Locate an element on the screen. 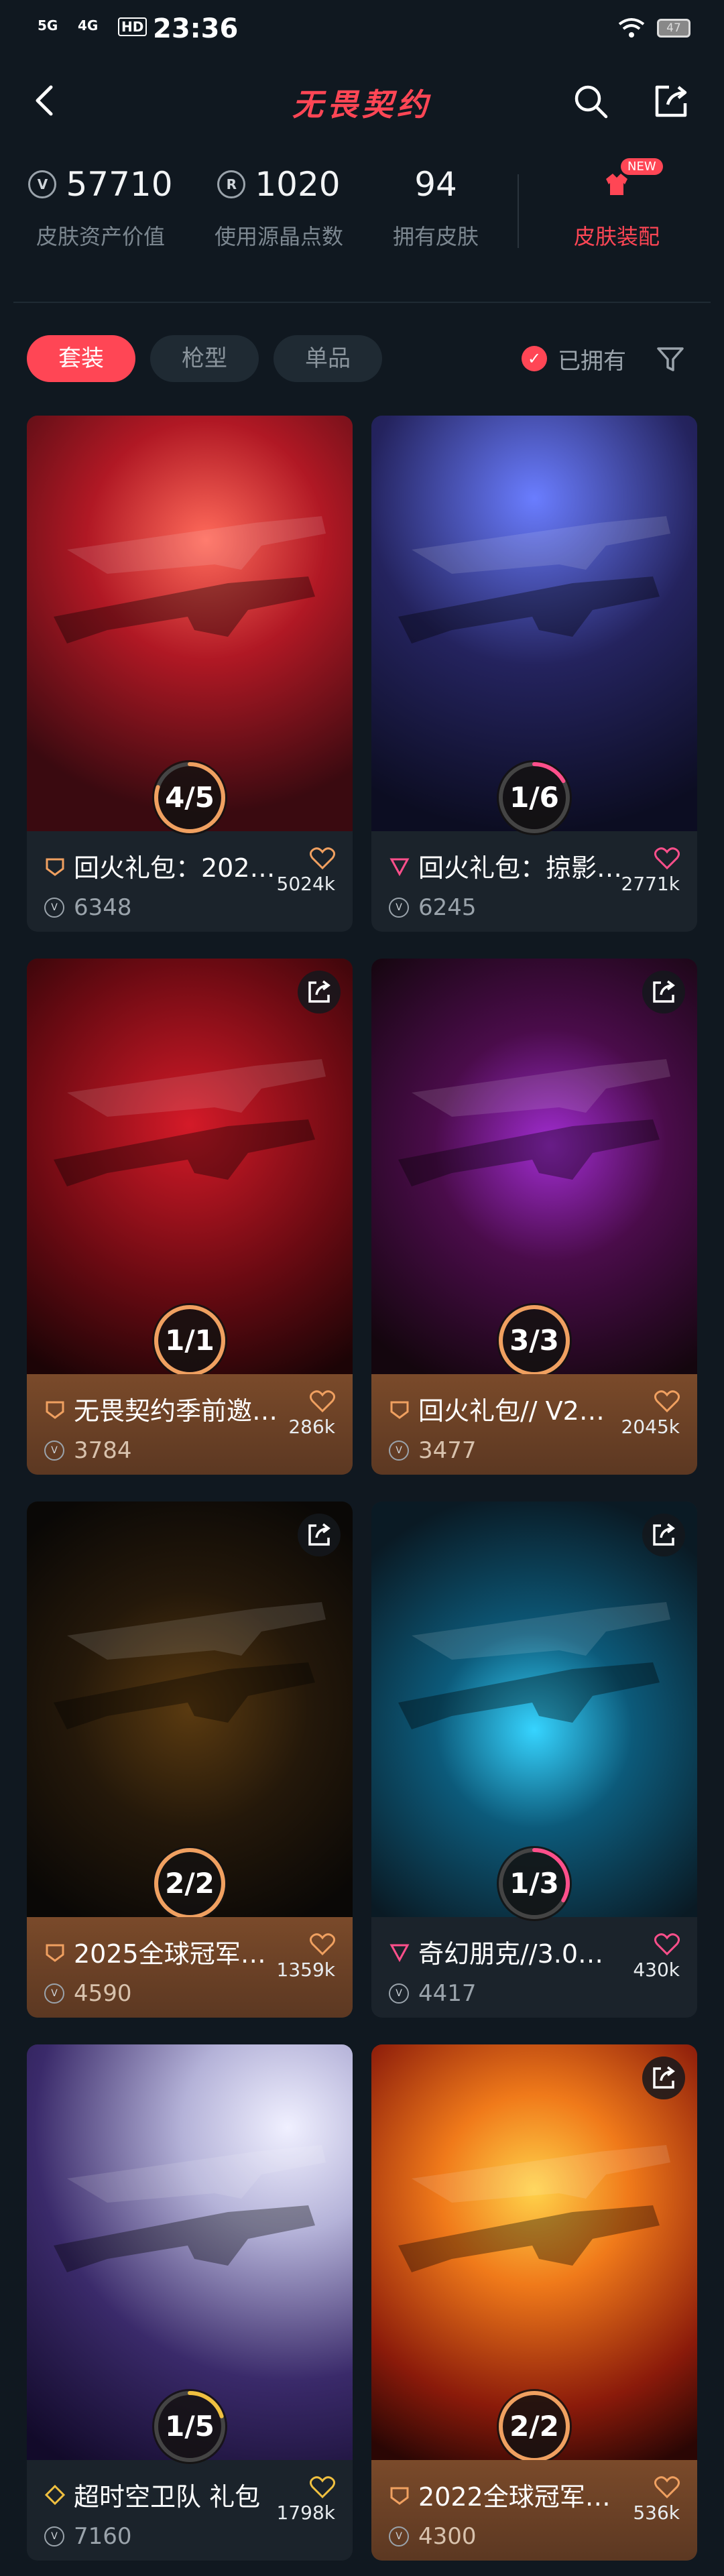  progress-text: 1/6 is located at coordinates (534, 797).